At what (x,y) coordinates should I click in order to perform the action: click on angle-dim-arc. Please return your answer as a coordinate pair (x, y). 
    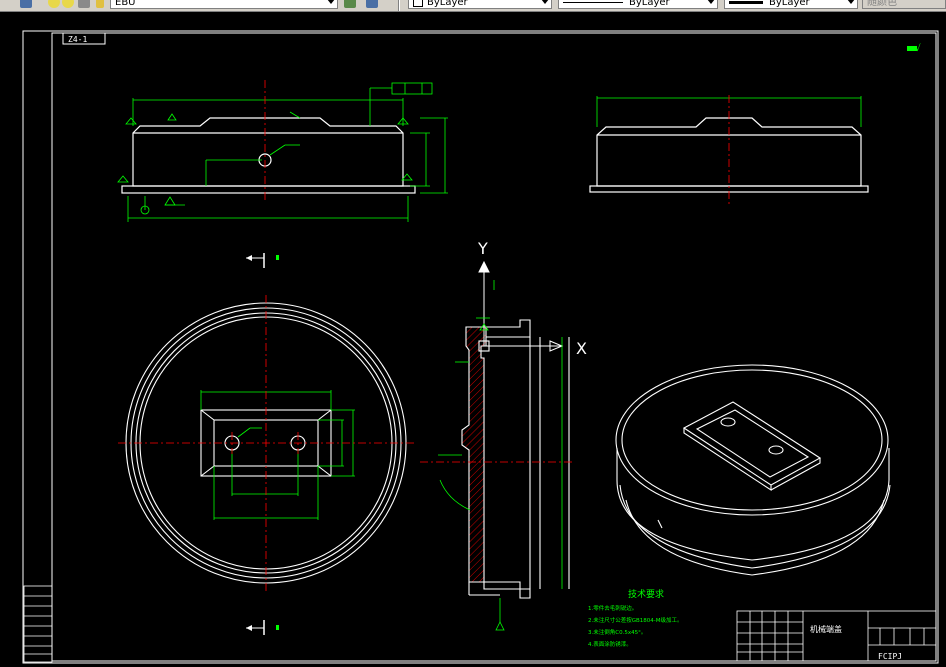
    Looking at the image, I should click on (455, 495).